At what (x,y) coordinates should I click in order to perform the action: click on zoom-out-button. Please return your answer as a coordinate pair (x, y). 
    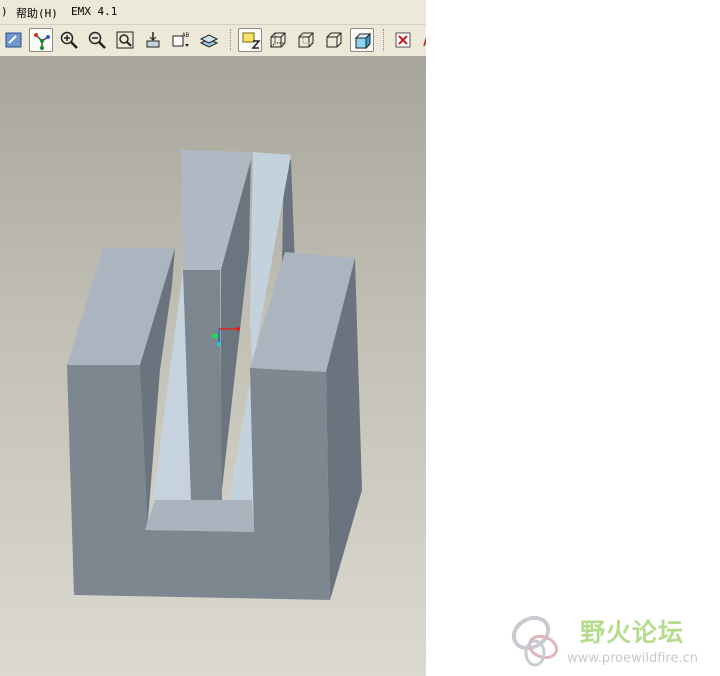
    Looking at the image, I should click on (97, 40).